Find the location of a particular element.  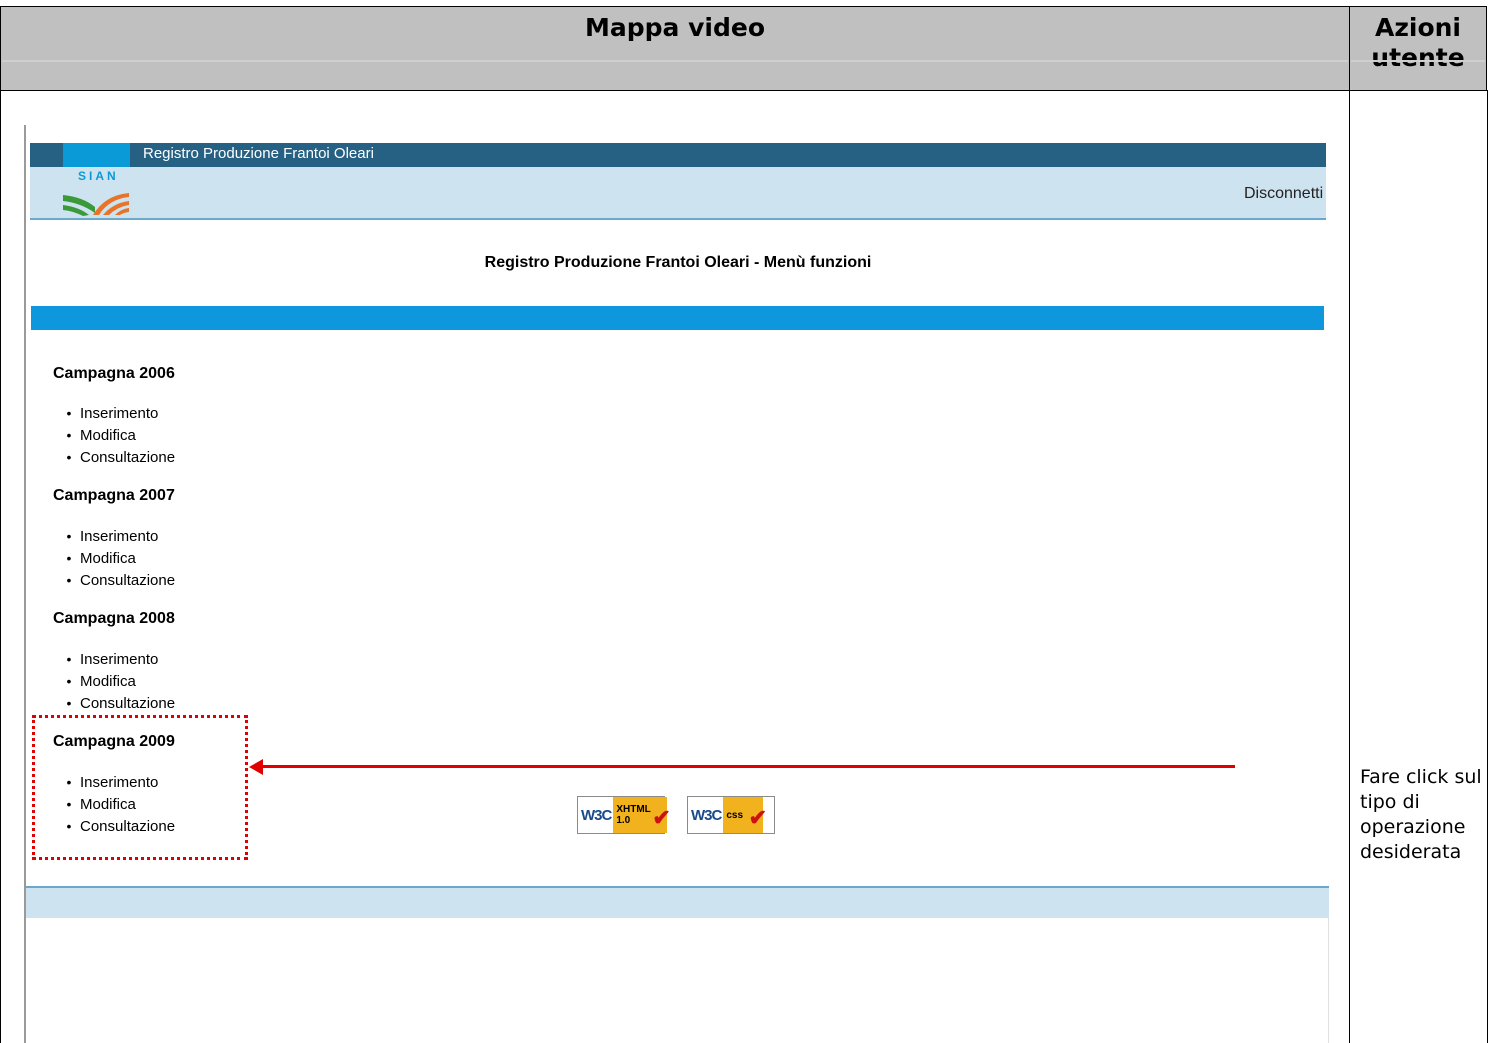

w3c-xhtml-badge: W3C XHTML 1.0 ✔ is located at coordinates (624, 815).